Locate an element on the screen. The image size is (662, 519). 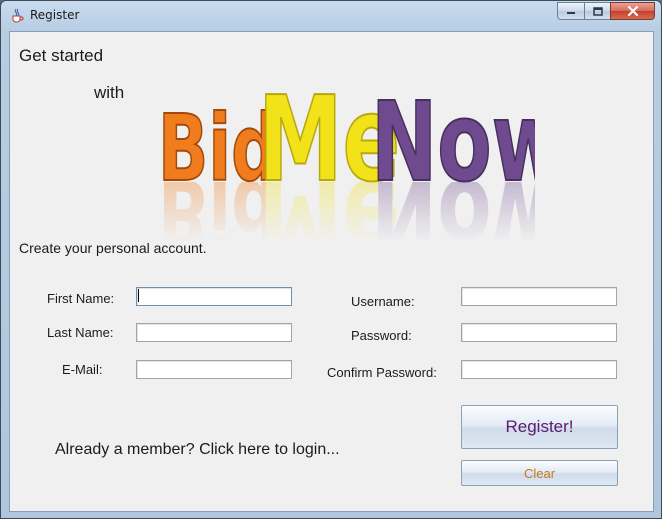
minimize-icon is located at coordinates (571, 13).